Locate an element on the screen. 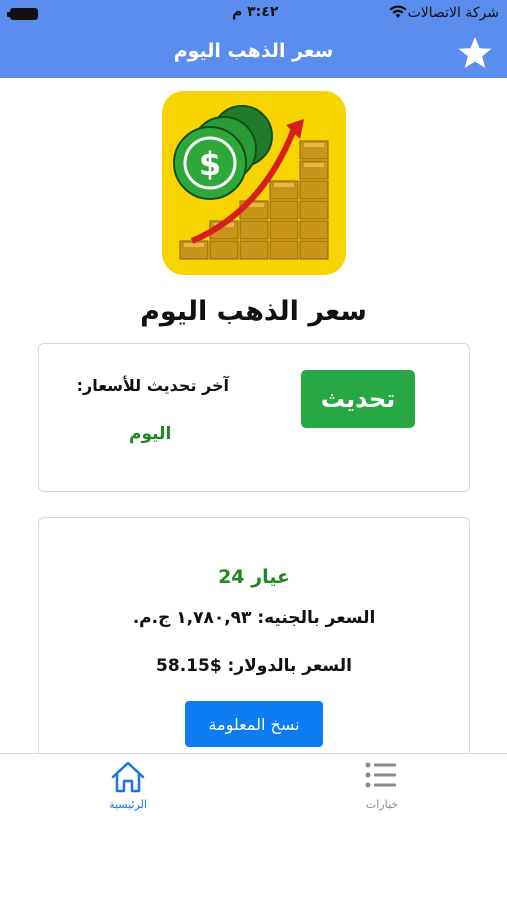 The width and height of the screenshot is (507, 900). tab-home: الرئيسية is located at coordinates (128, 789).